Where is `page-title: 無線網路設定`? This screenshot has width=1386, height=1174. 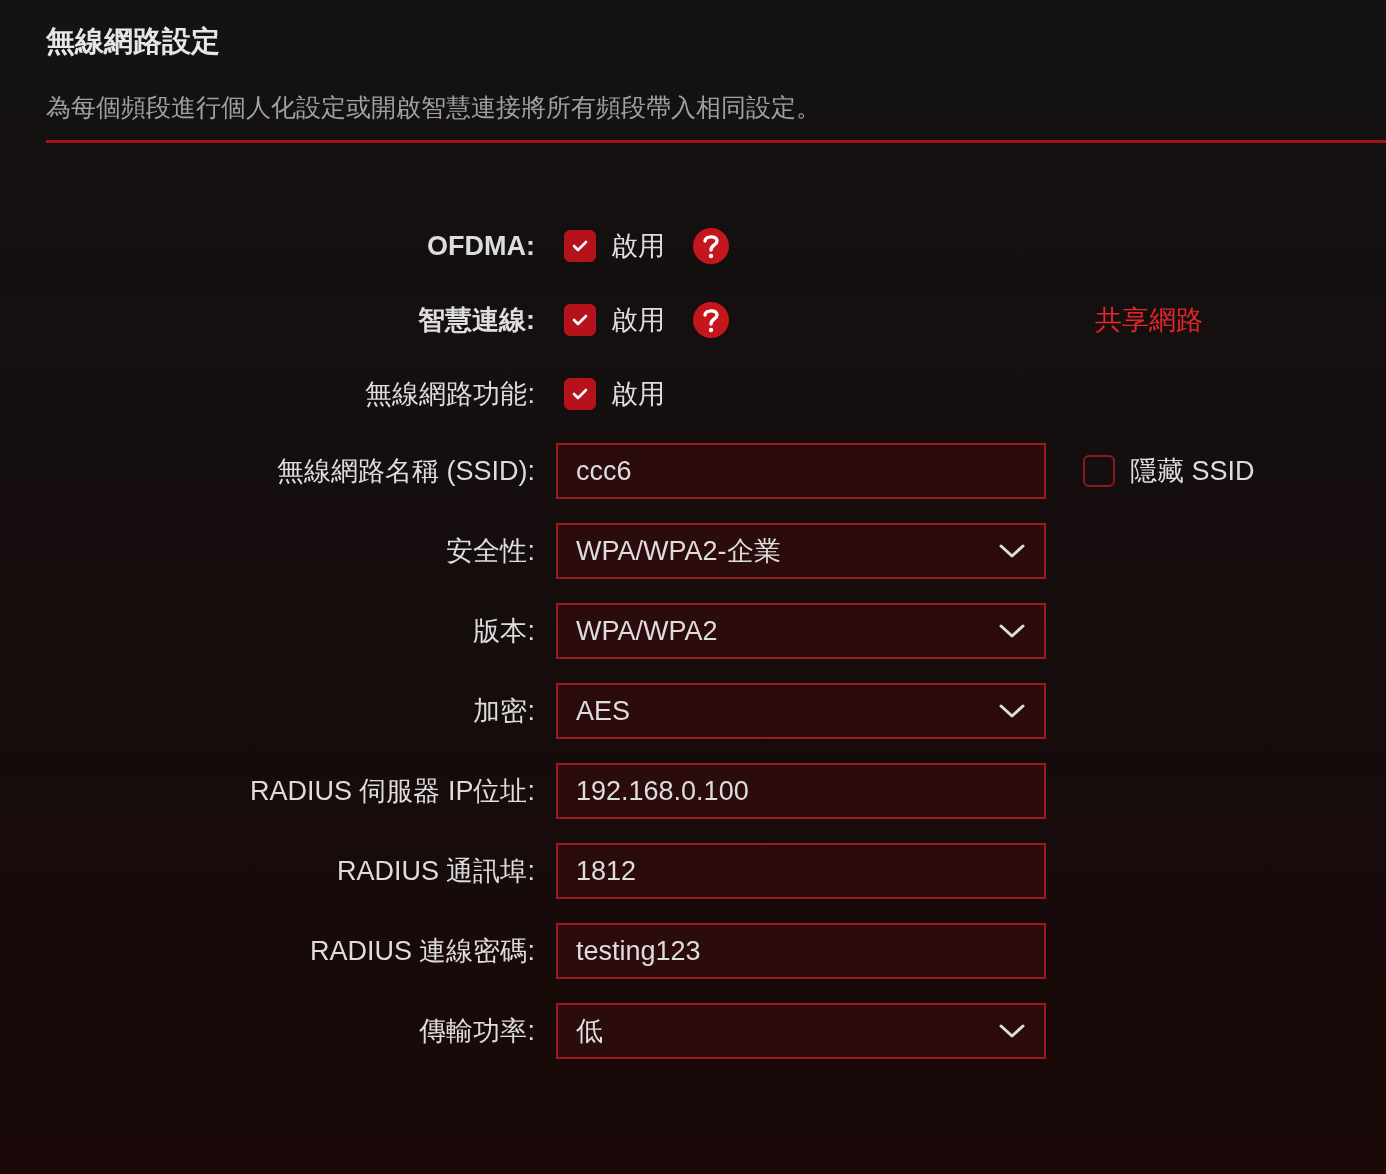 page-title: 無線網路設定 is located at coordinates (133, 41).